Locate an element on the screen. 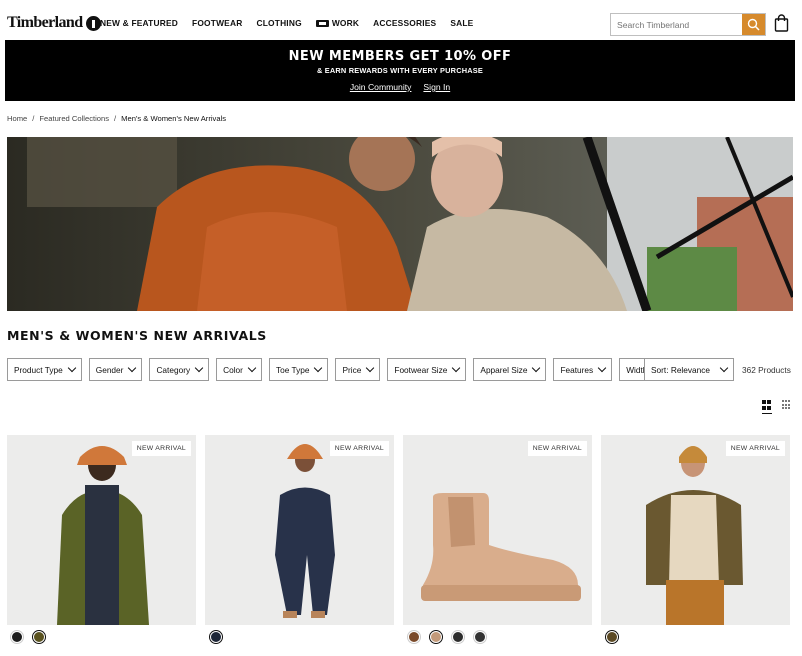 The width and height of the screenshot is (802, 656). promo-headline: NEW MEMBERS GET 10% OFF is located at coordinates (400, 56).